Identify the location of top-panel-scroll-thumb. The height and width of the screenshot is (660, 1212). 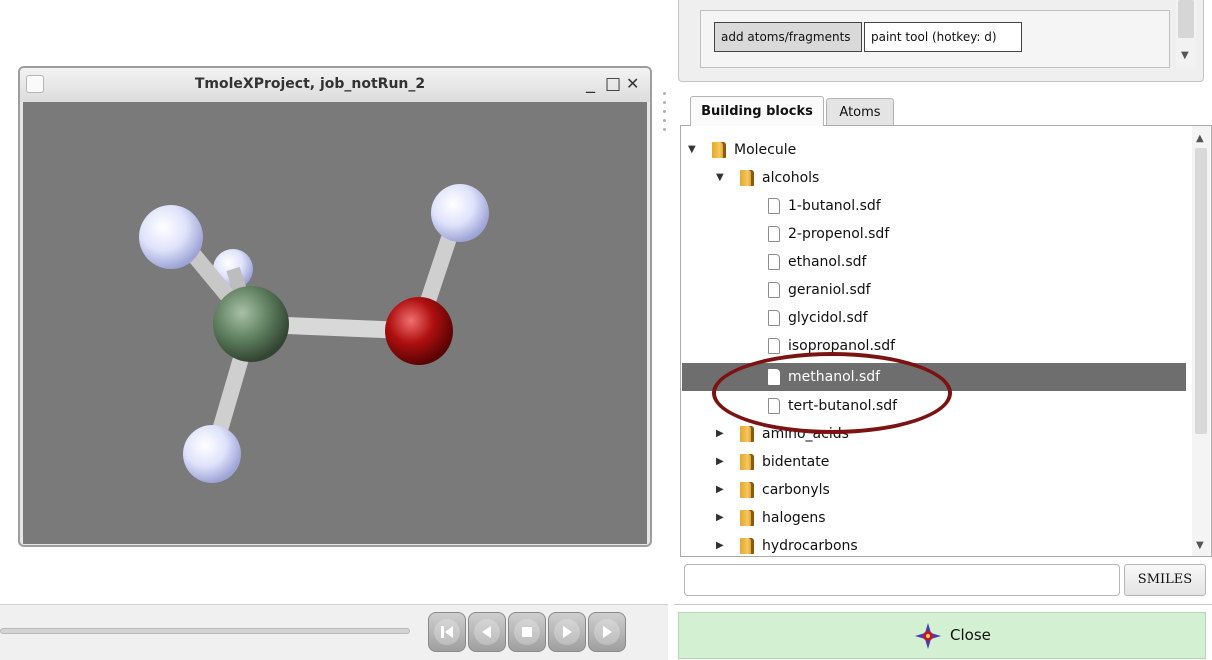
(1186, 19).